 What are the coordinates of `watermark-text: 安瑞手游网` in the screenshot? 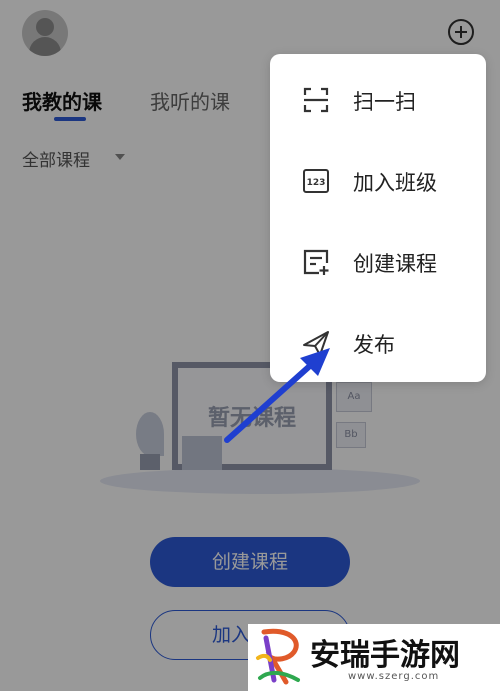 It's located at (385, 655).